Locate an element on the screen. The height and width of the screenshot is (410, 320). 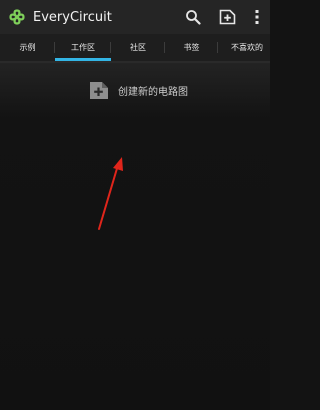
tab-label: 不喜欢的 is located at coordinates (247, 47).